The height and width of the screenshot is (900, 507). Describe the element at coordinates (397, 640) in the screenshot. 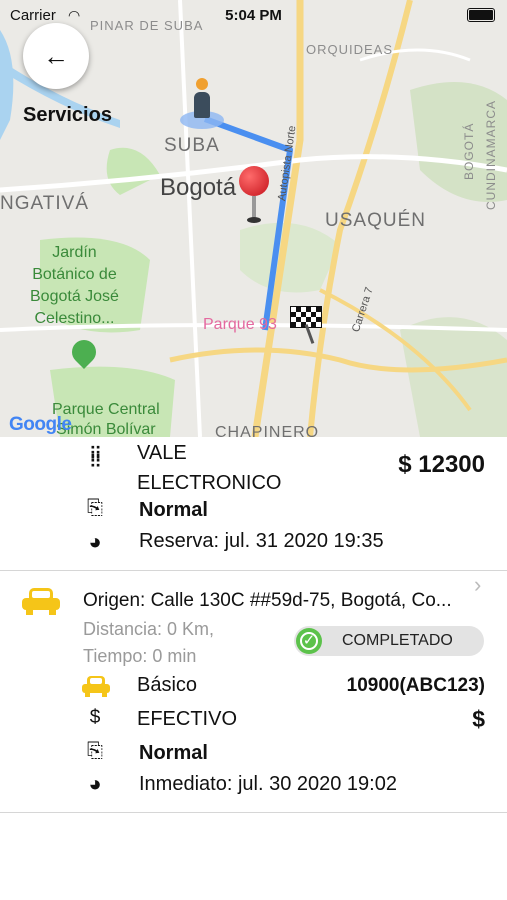

I see `status-label: COMPLETADO` at that location.